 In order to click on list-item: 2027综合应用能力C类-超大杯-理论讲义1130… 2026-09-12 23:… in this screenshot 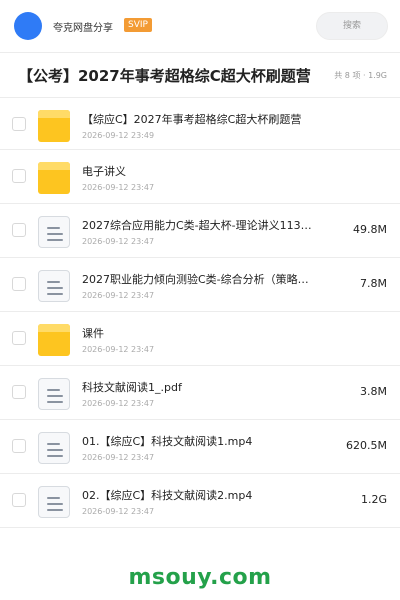, I will do `click(200, 231)`.